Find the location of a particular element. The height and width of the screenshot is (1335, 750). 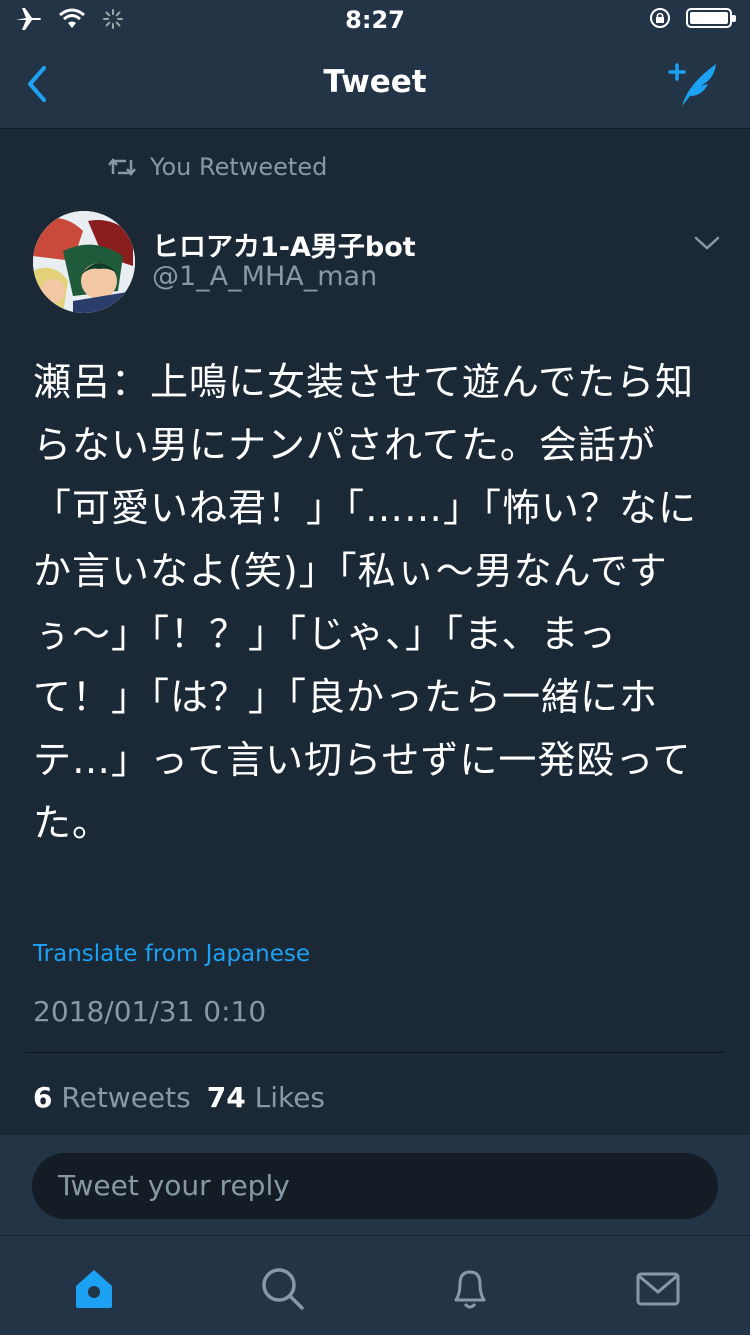

retweets-label: Retweets is located at coordinates (126, 1097).